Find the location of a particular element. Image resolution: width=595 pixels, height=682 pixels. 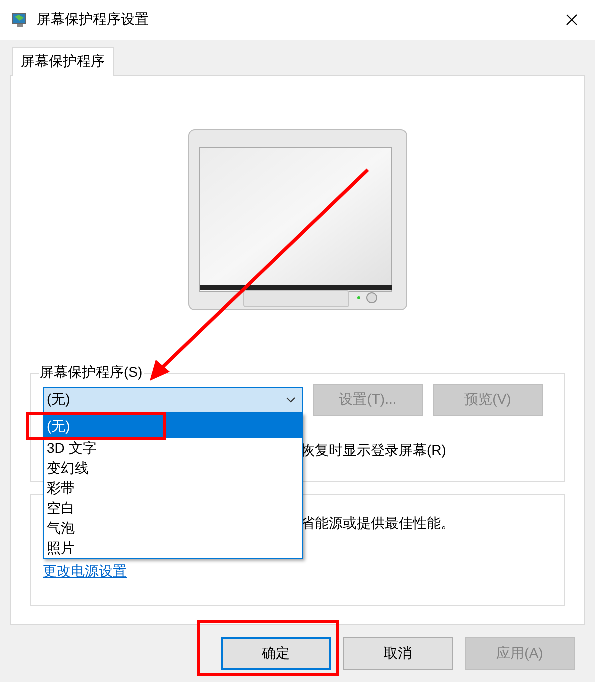

window-title: 屏幕保护程序设置 is located at coordinates (93, 20).